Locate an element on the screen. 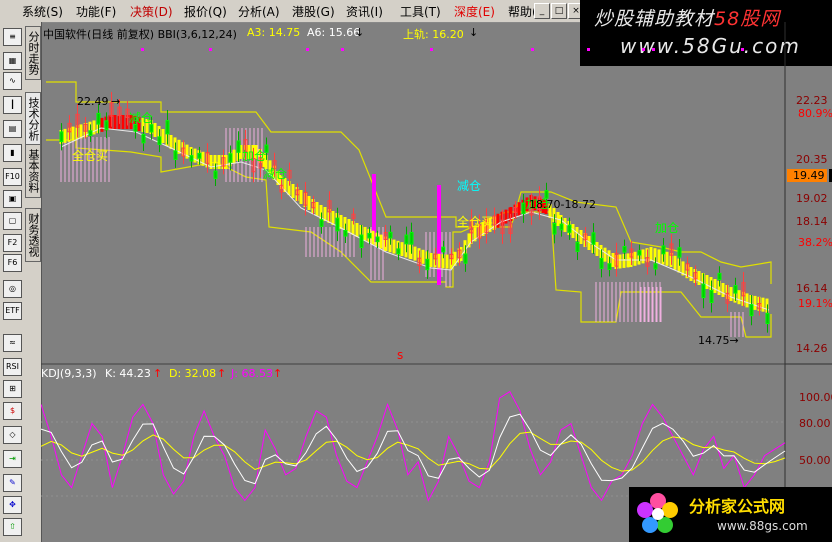 This screenshot has height=542, width=832. menu-quote: 报价(Q) is located at coordinates (205, 11).